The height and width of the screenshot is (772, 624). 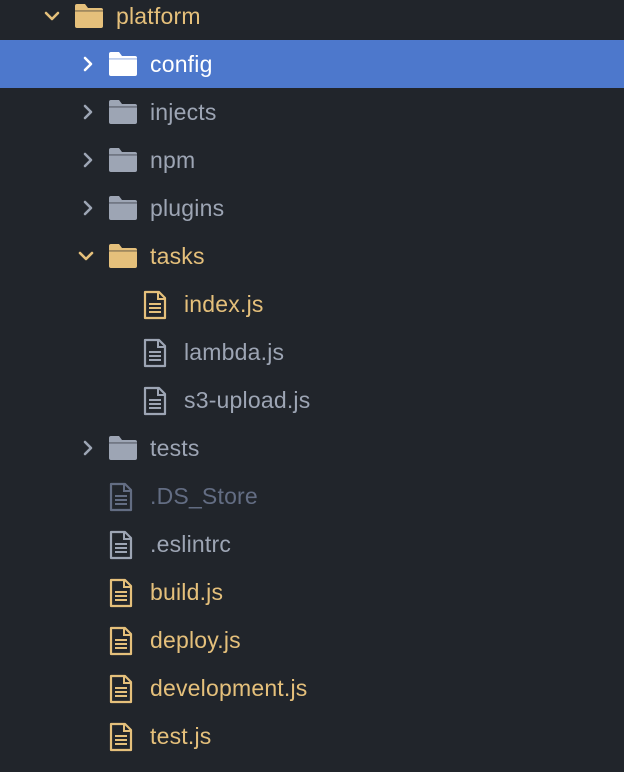 I want to click on tree-item-label: s3-upload.js, so click(x=247, y=400).